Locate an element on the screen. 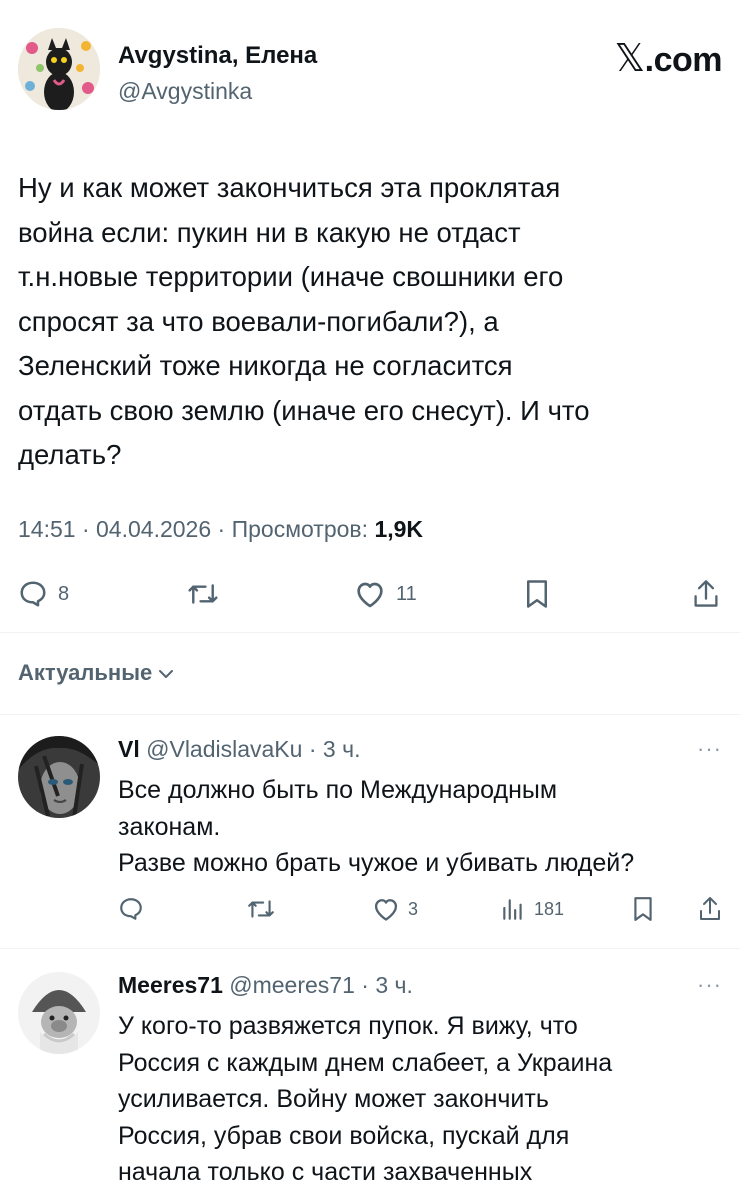 This screenshot has width=740, height=1200. author-avatar is located at coordinates (59, 69).